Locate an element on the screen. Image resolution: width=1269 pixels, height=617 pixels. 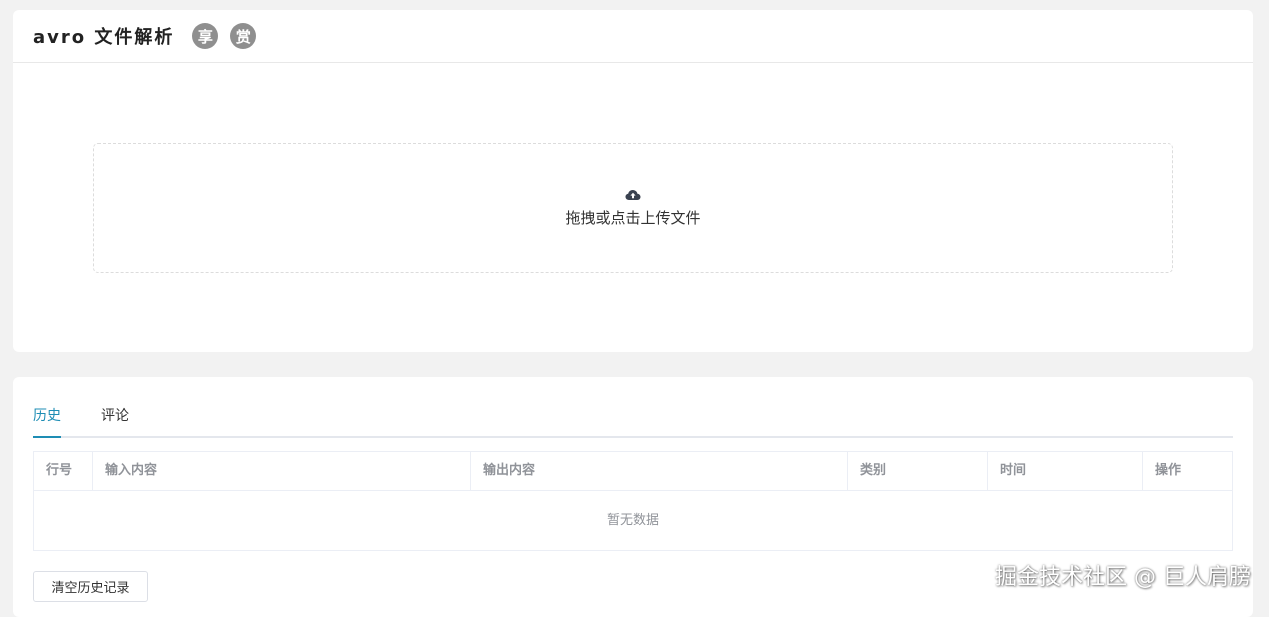
watermark: 掘金技术社区 @ 巨人肩膀 is located at coordinates (1123, 577).